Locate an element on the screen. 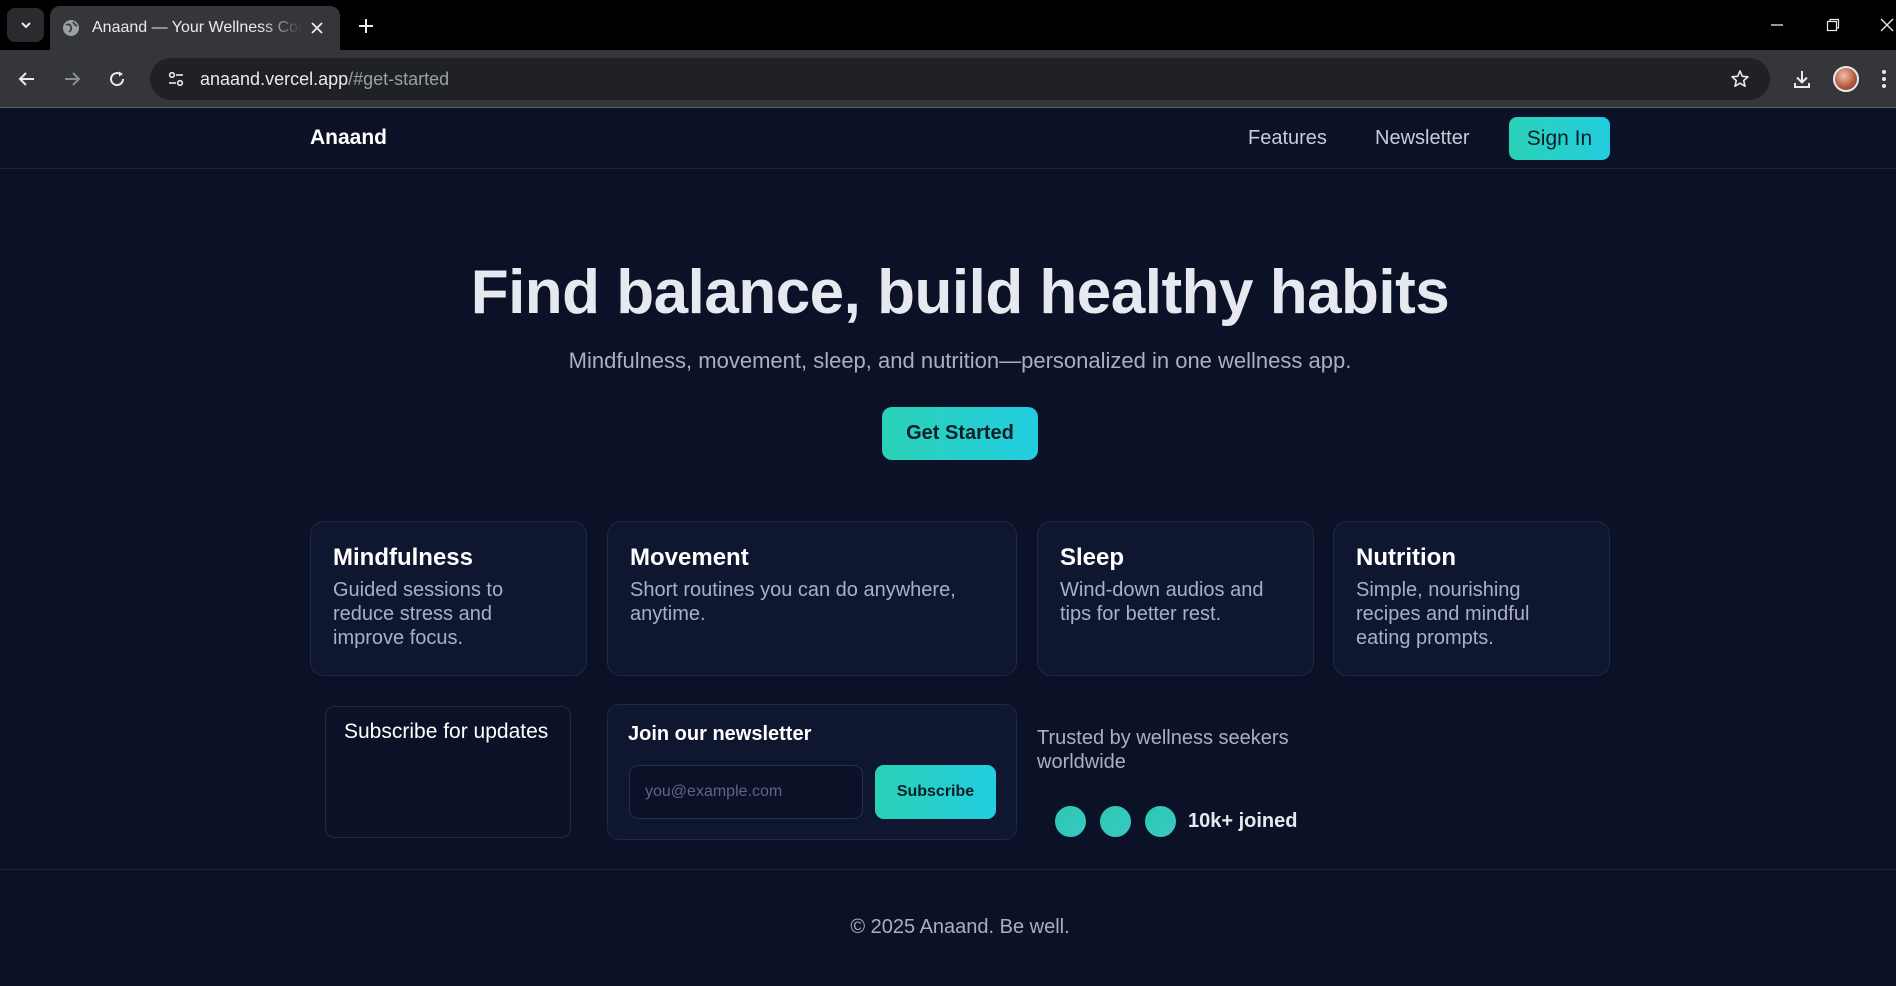 The height and width of the screenshot is (986, 1896). arrow-right-icon is located at coordinates (73, 79).